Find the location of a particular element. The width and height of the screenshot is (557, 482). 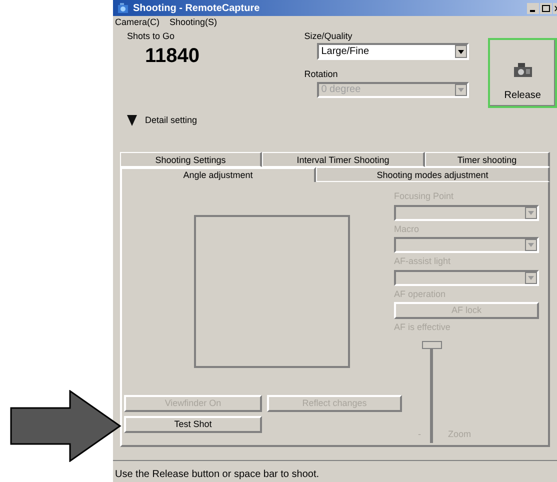

size-quality-label: Size/Quality is located at coordinates (329, 36).